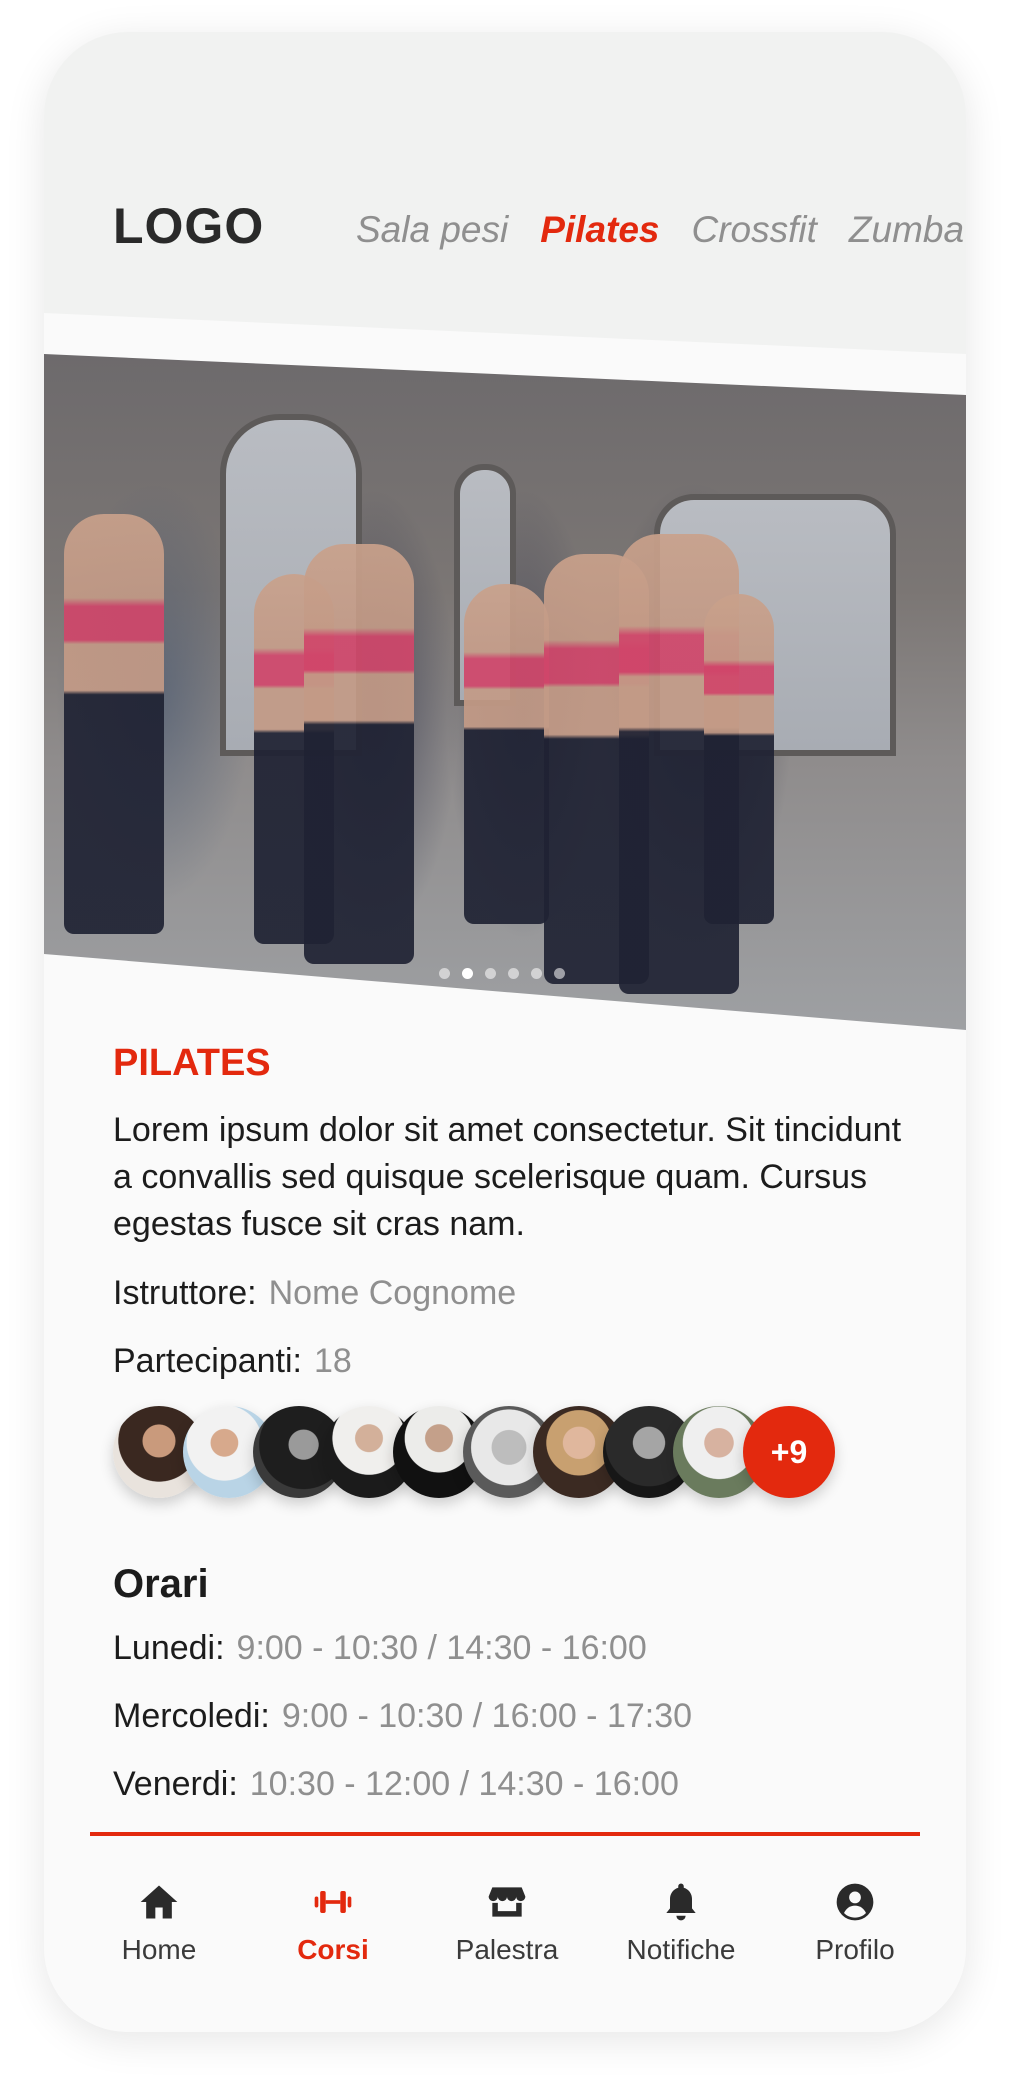 This screenshot has width=1020, height=2096. What do you see at coordinates (508, 1361) in the screenshot?
I see `participants-row: Partecipanti: 18` at bounding box center [508, 1361].